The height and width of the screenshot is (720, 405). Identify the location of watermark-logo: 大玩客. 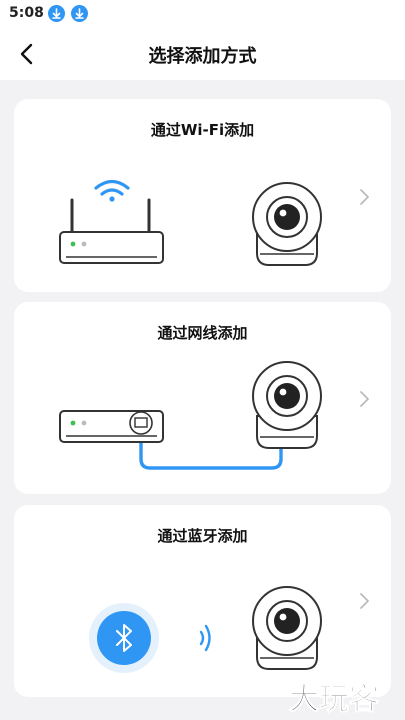
(334, 699).